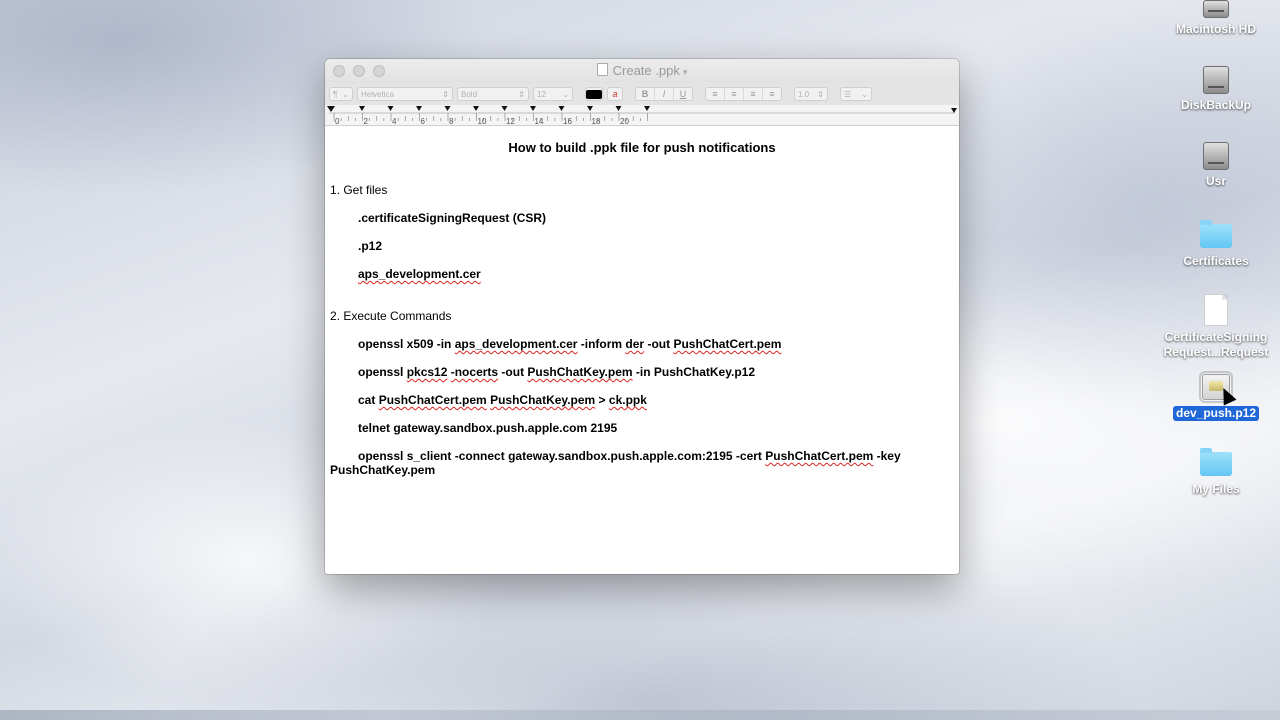  I want to click on desktop-icon-label: Usr, so click(1215, 181).